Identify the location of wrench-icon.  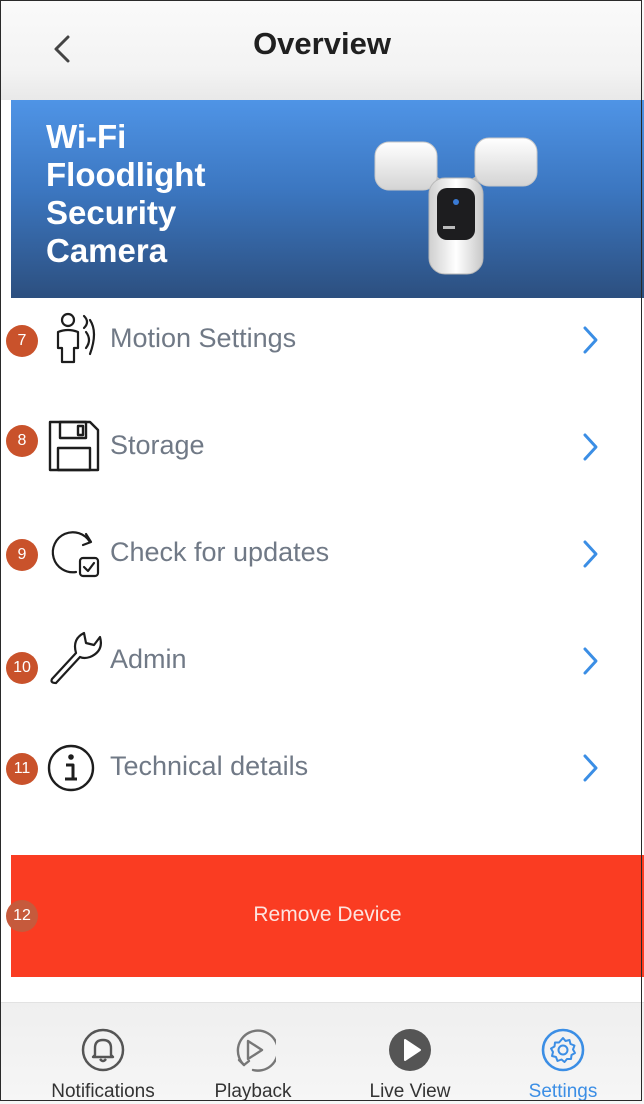
(76, 658).